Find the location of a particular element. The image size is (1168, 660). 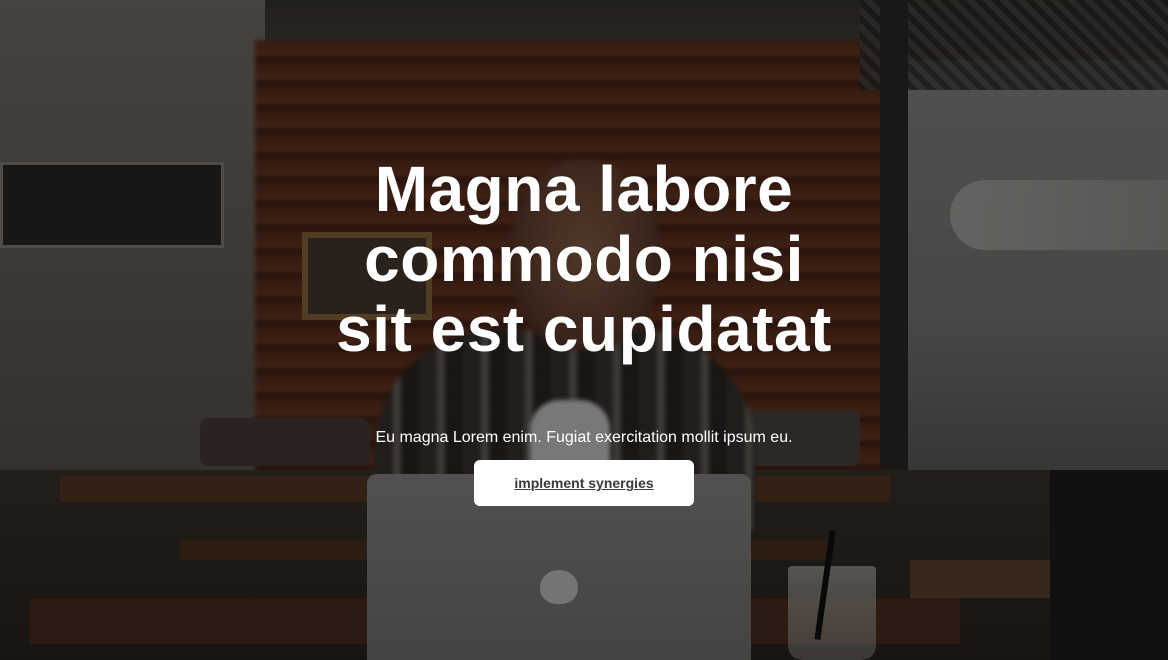

cta-button: implement synergies is located at coordinates (584, 483).